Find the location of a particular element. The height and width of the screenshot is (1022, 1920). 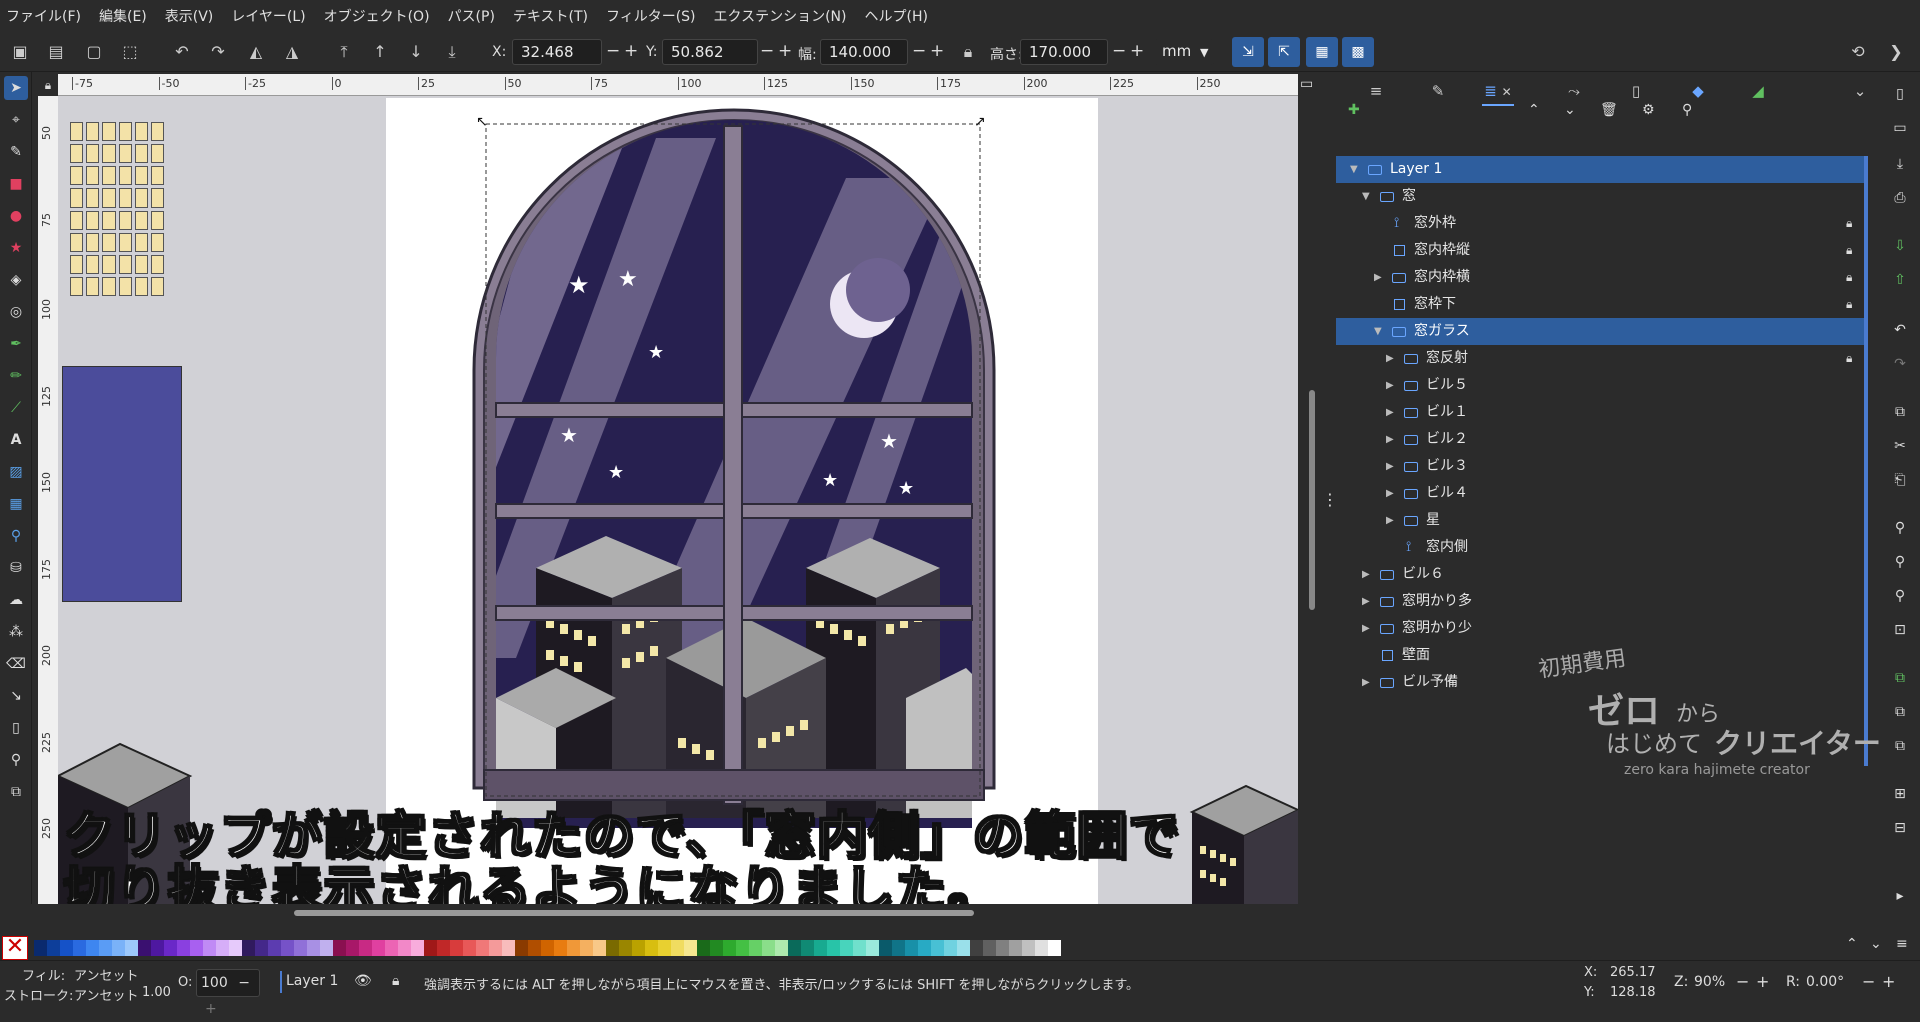

new-document-icon: ▯ is located at coordinates (1900, 98).